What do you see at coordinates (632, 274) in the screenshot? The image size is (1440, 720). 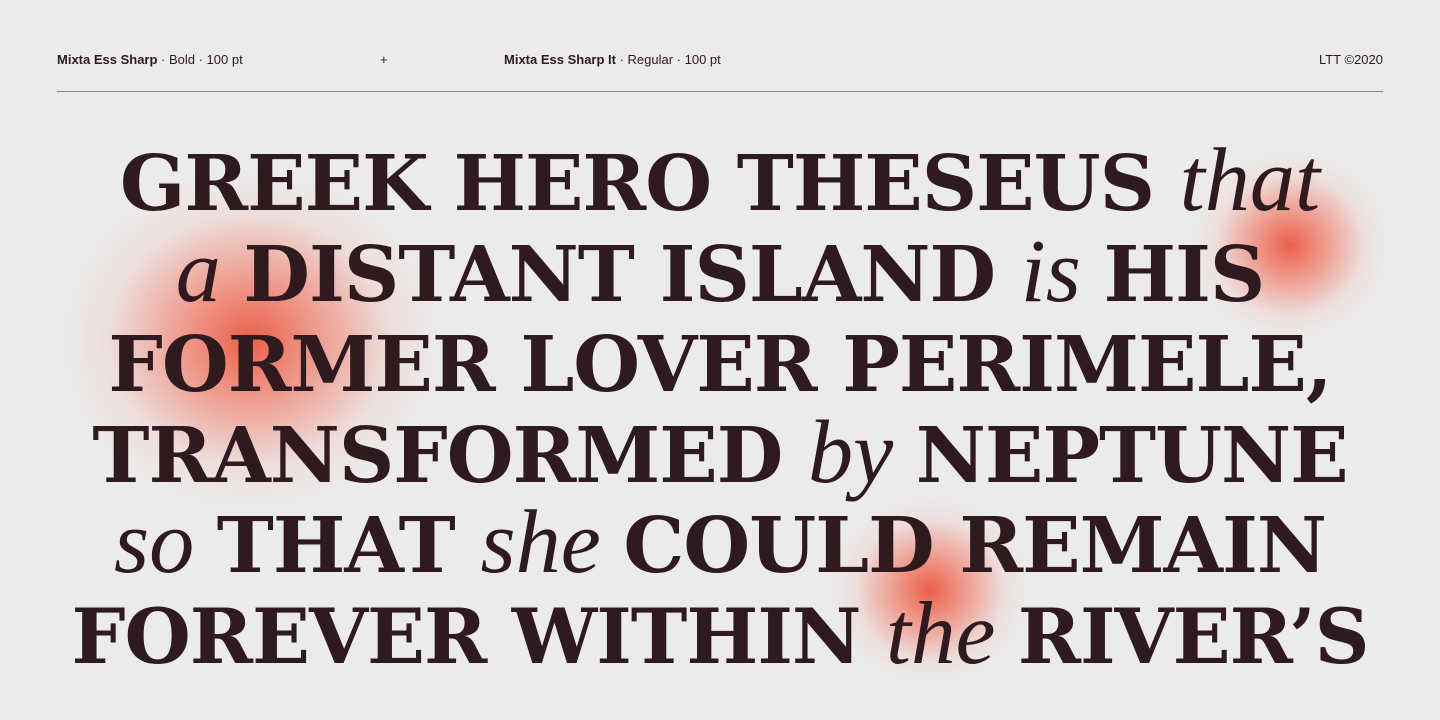 I see `bold-words: DISTANT ISLAND` at bounding box center [632, 274].